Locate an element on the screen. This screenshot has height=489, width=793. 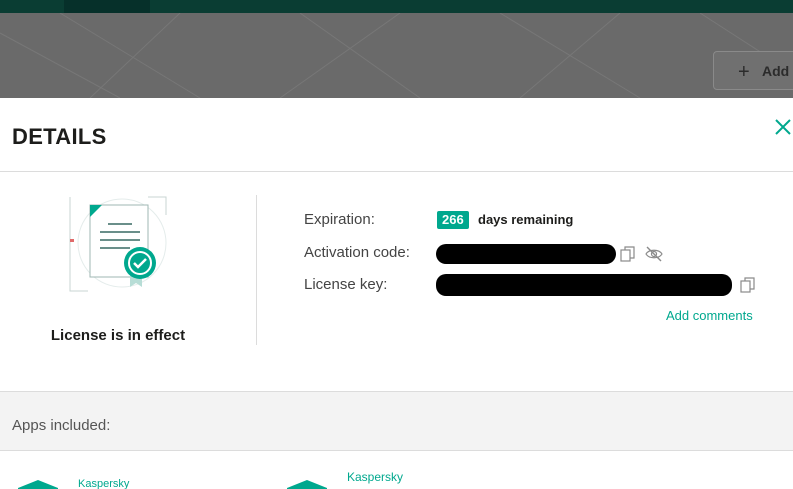
background-add-button: + Add is located at coordinates (753, 70).